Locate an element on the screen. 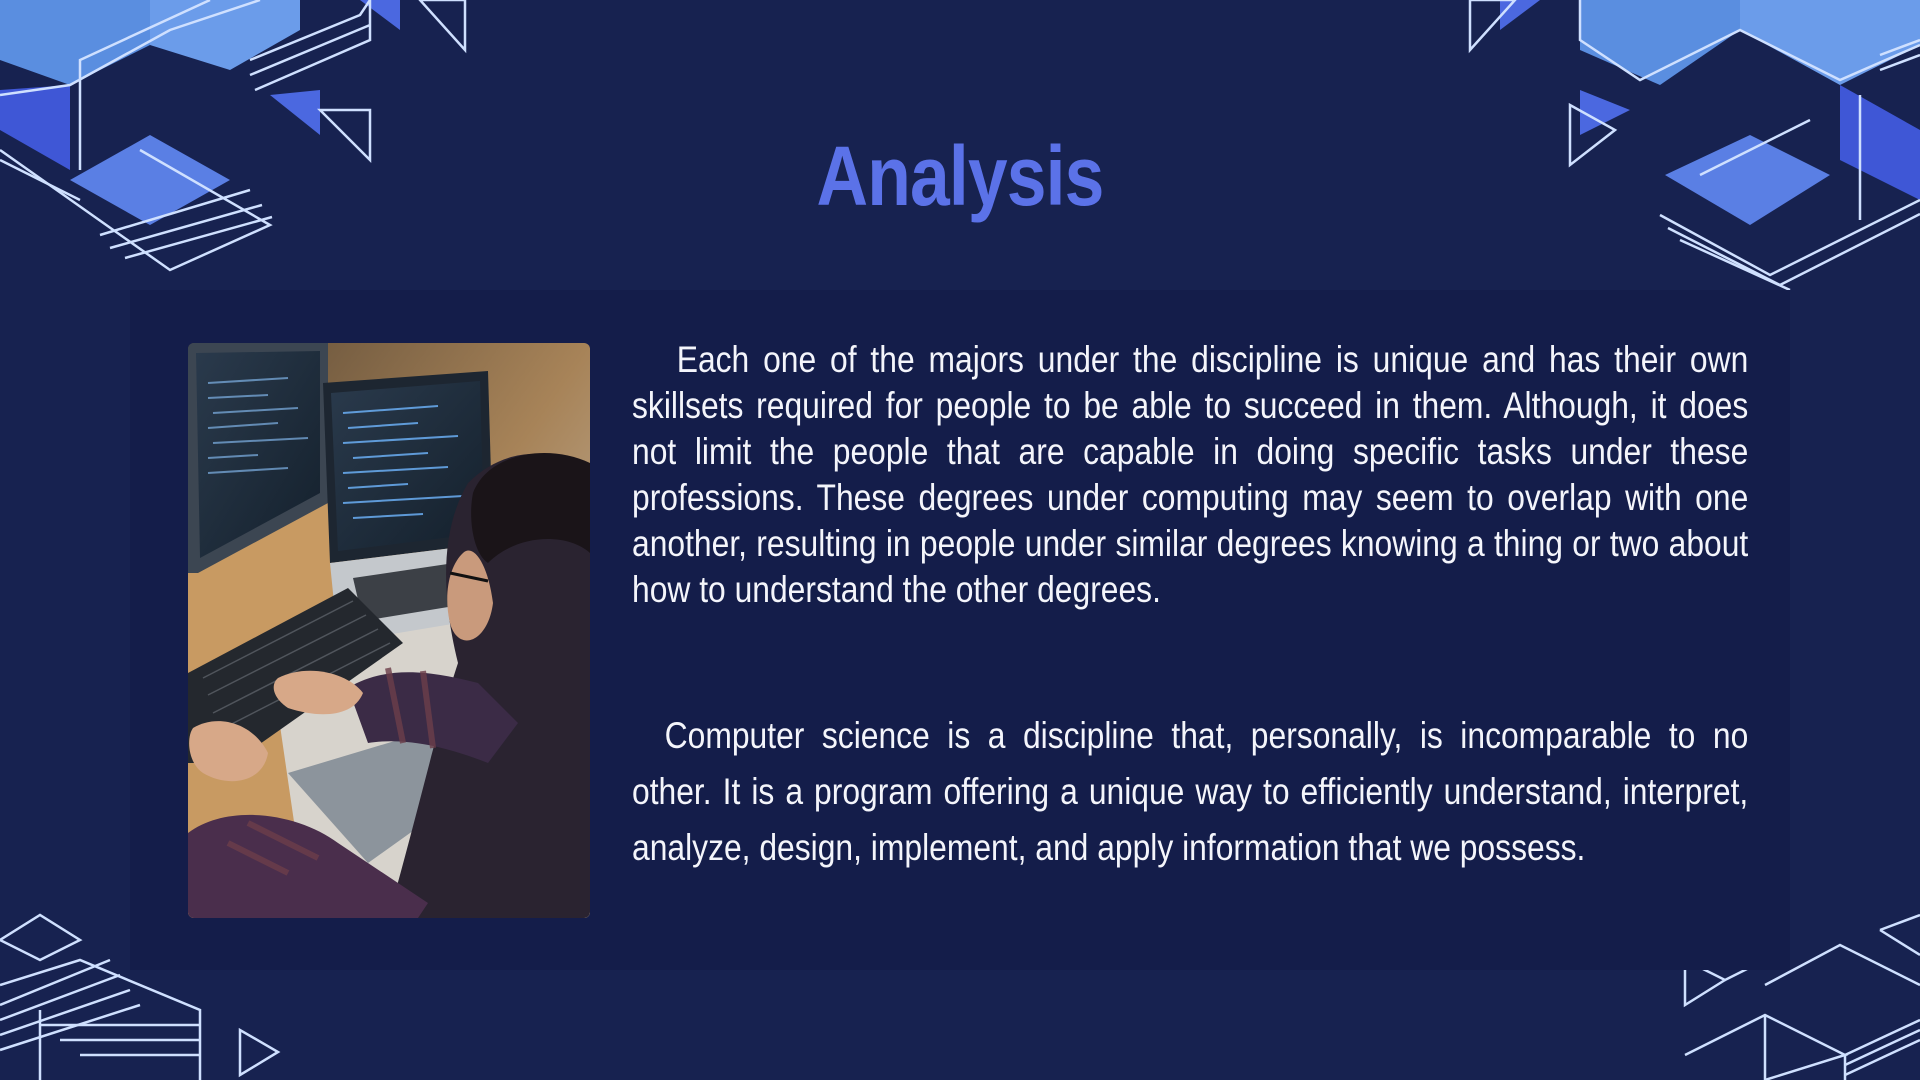 The width and height of the screenshot is (1920, 1080). slide-title: Analysis is located at coordinates (960, 176).